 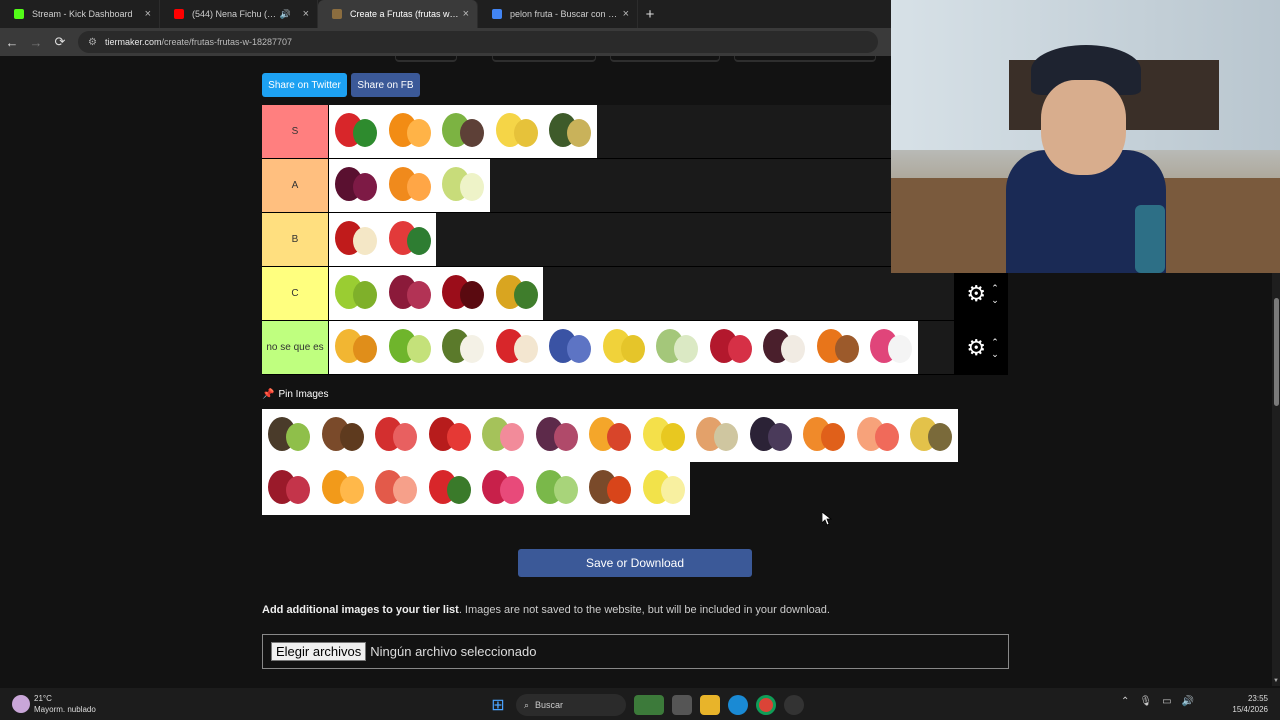 I want to click on reload-button: ⟳, so click(x=60, y=42).